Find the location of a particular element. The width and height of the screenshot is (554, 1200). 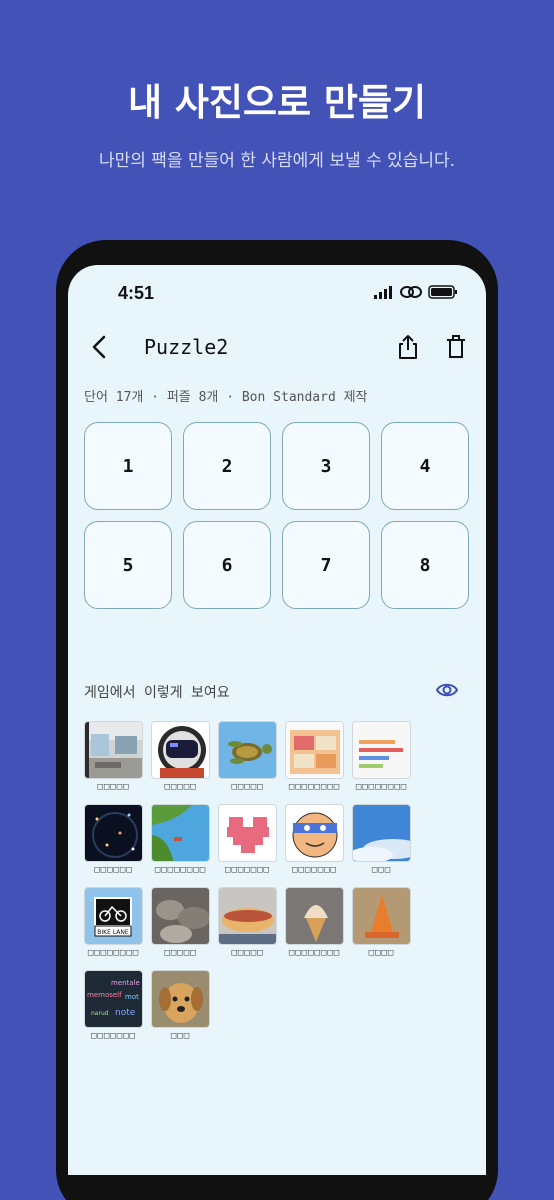

promo-subtitle: 나만의 팩을 만들어 한 사람에게 보낼 수 있습니다. is located at coordinates (277, 161).